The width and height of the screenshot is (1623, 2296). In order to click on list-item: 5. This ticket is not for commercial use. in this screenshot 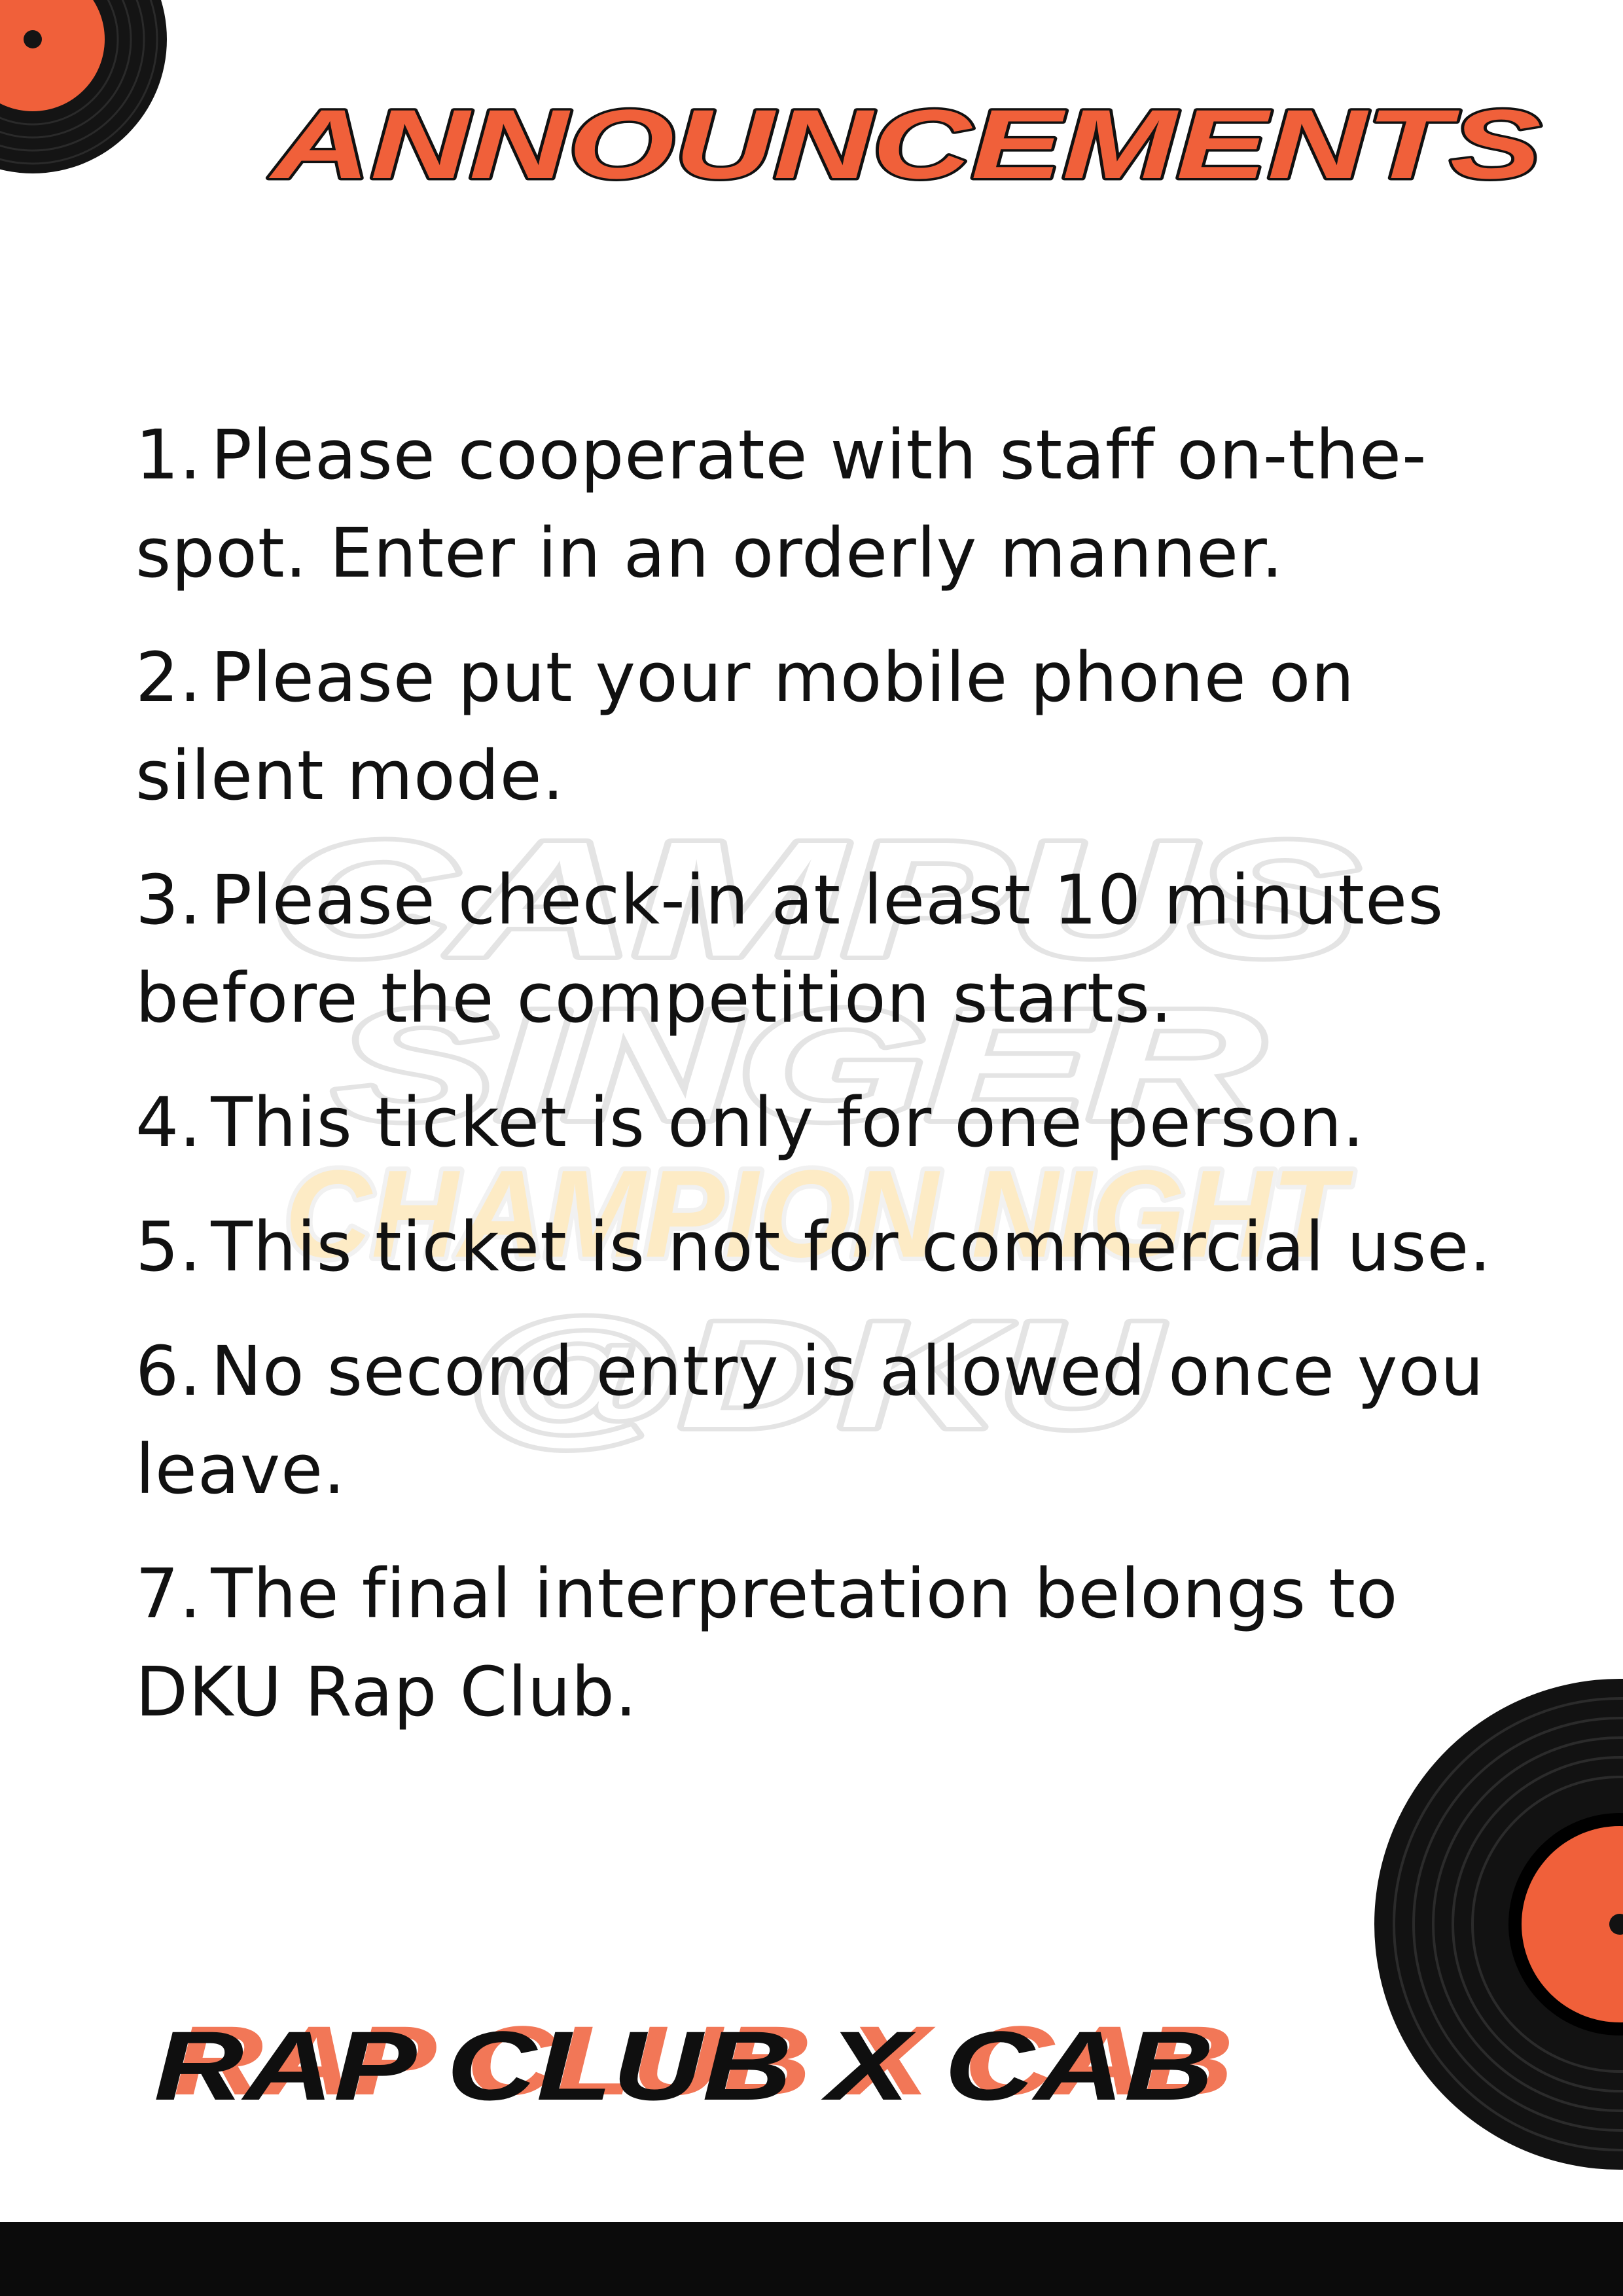, I will do `click(835, 1247)`.